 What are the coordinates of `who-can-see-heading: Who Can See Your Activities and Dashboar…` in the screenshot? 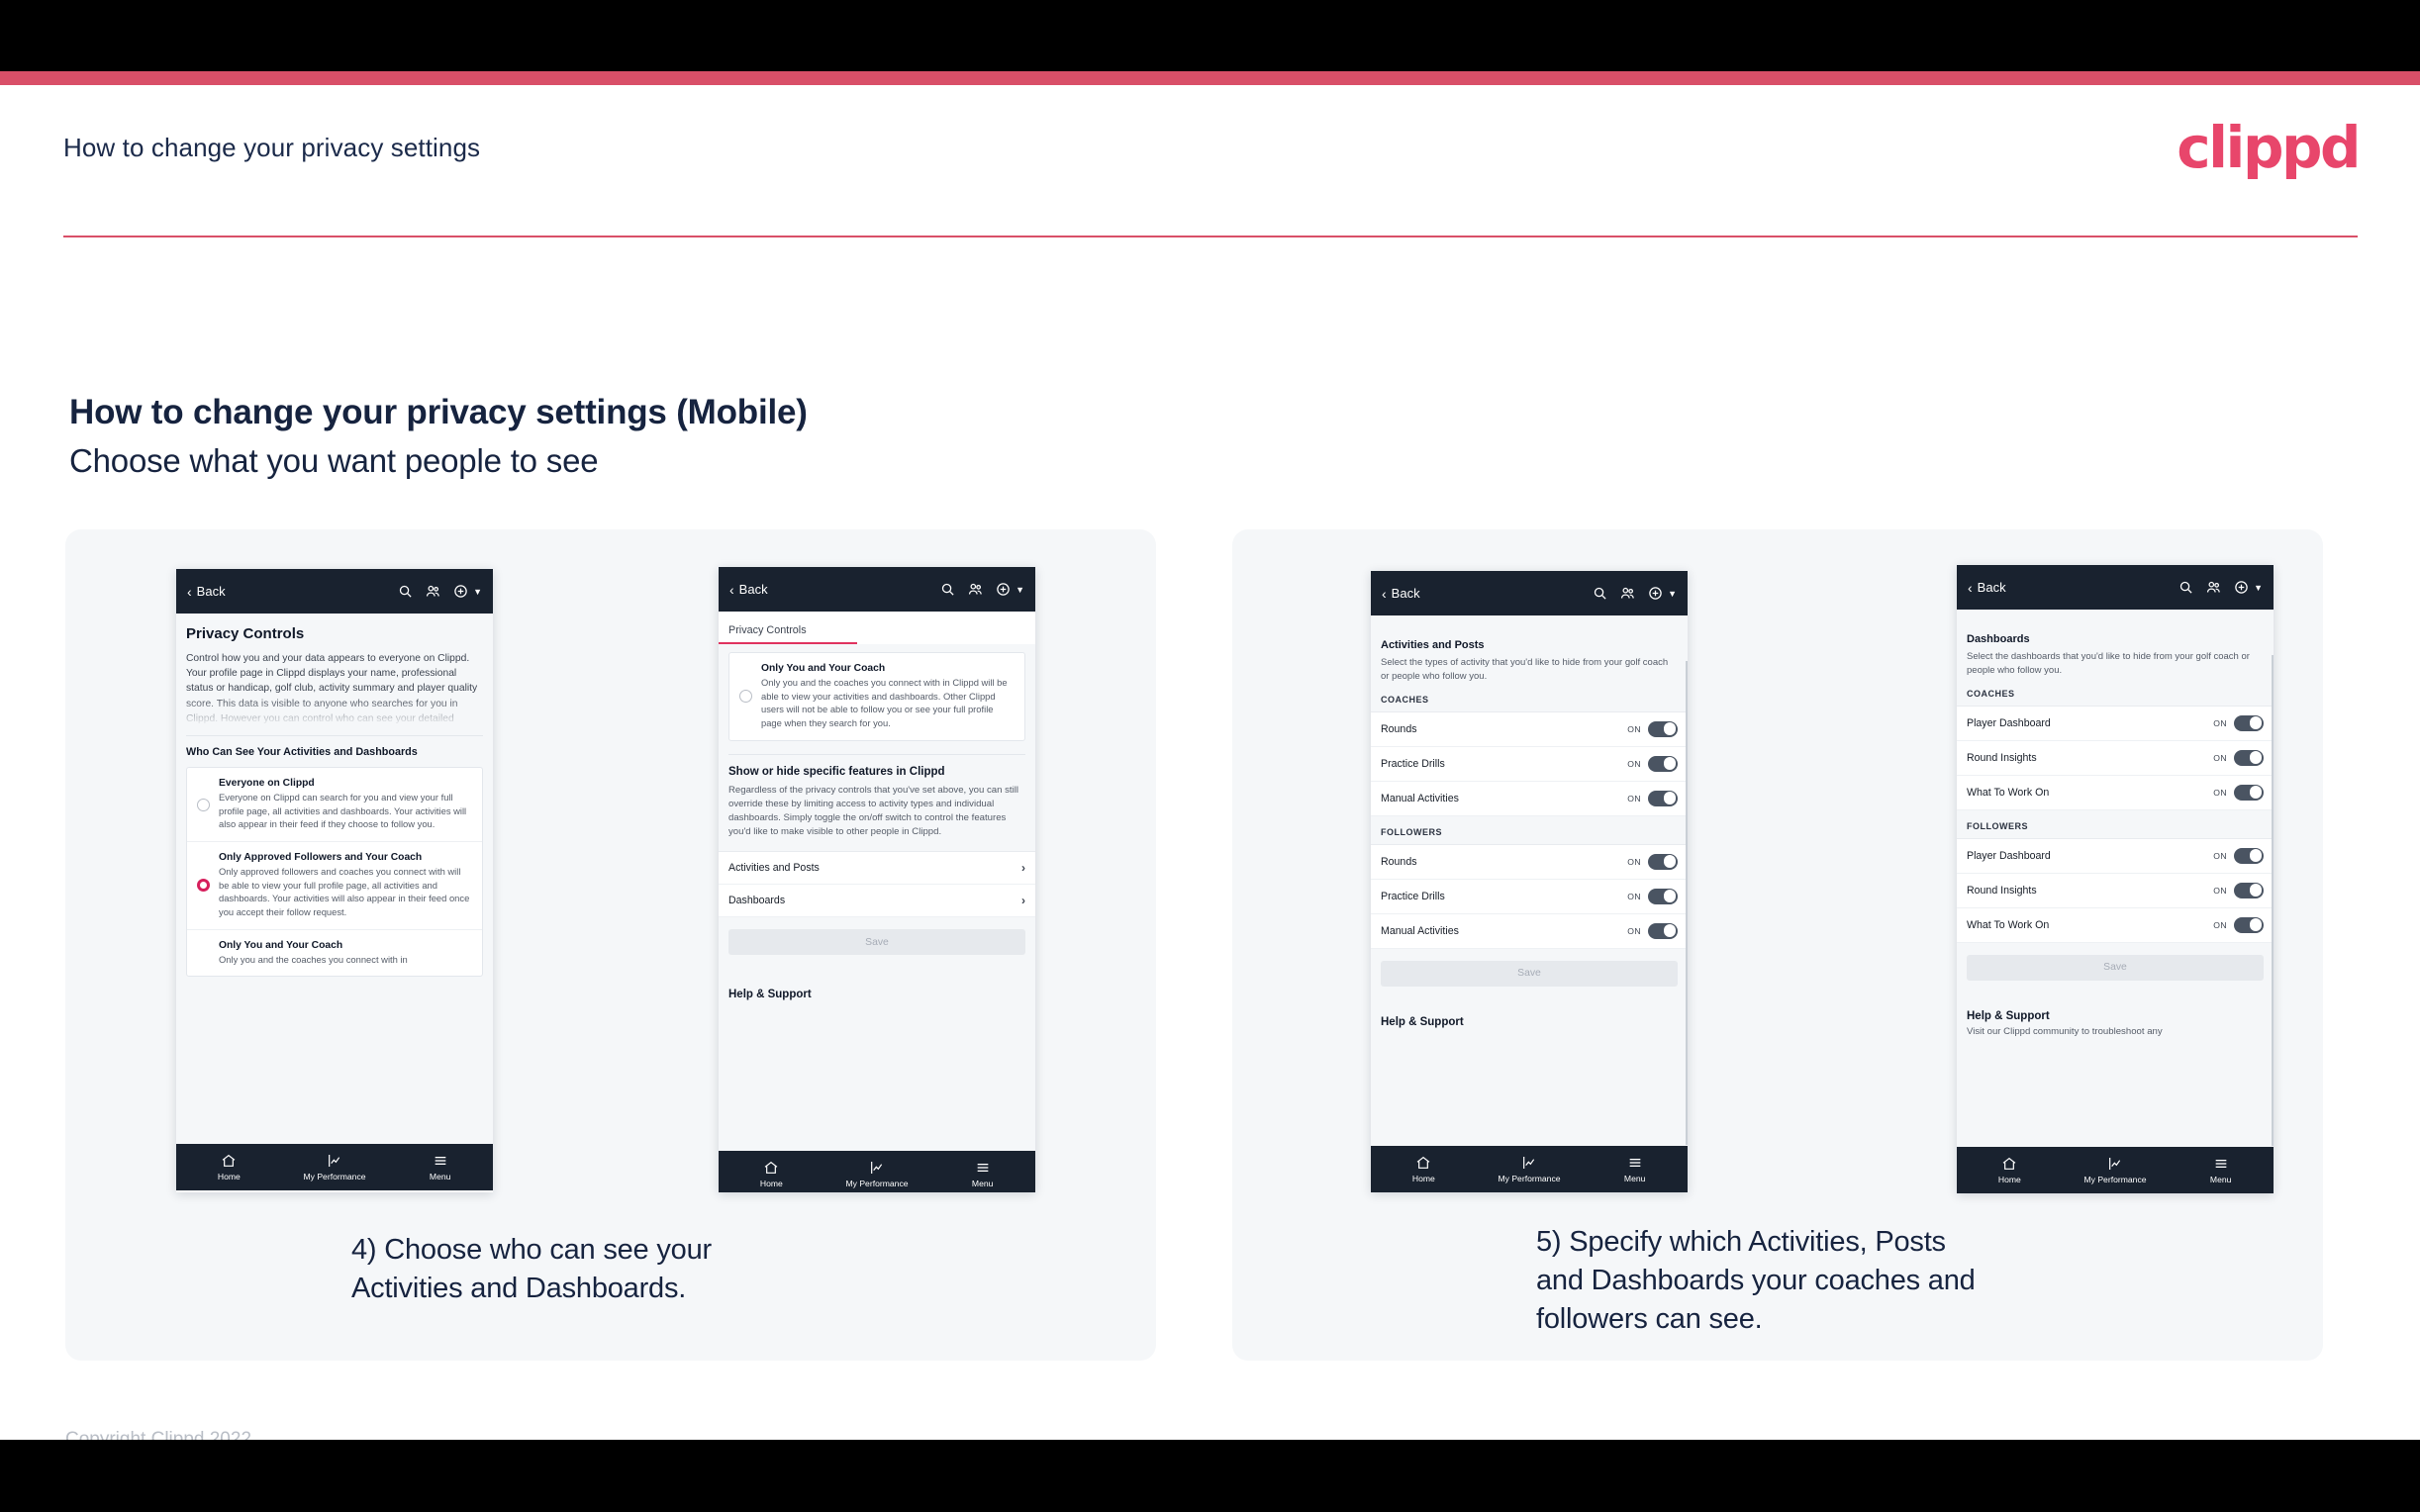 It's located at (302, 753).